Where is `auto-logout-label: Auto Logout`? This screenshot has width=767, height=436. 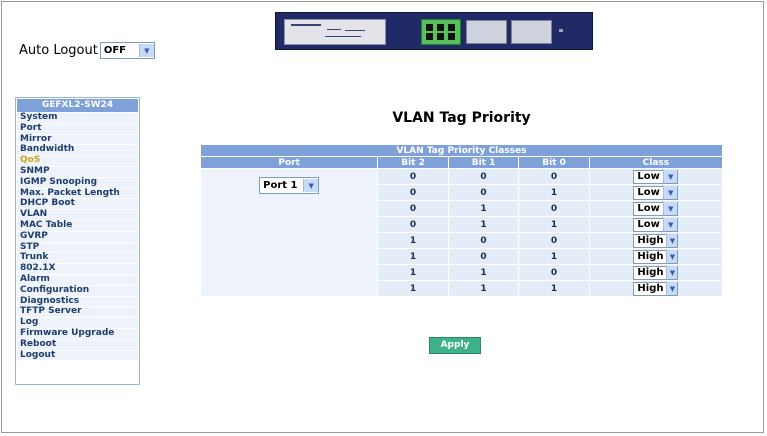
auto-logout-label: Auto Logout is located at coordinates (58, 50).